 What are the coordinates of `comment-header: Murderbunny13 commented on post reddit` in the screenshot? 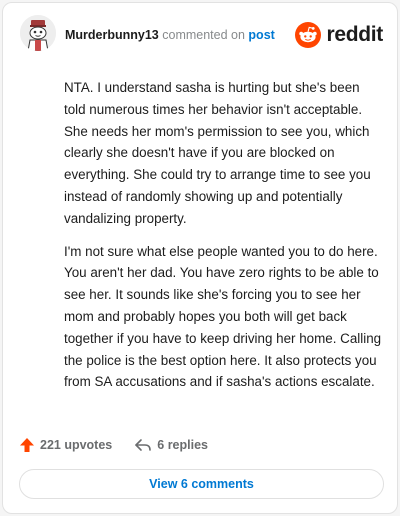 It's located at (200, 35).